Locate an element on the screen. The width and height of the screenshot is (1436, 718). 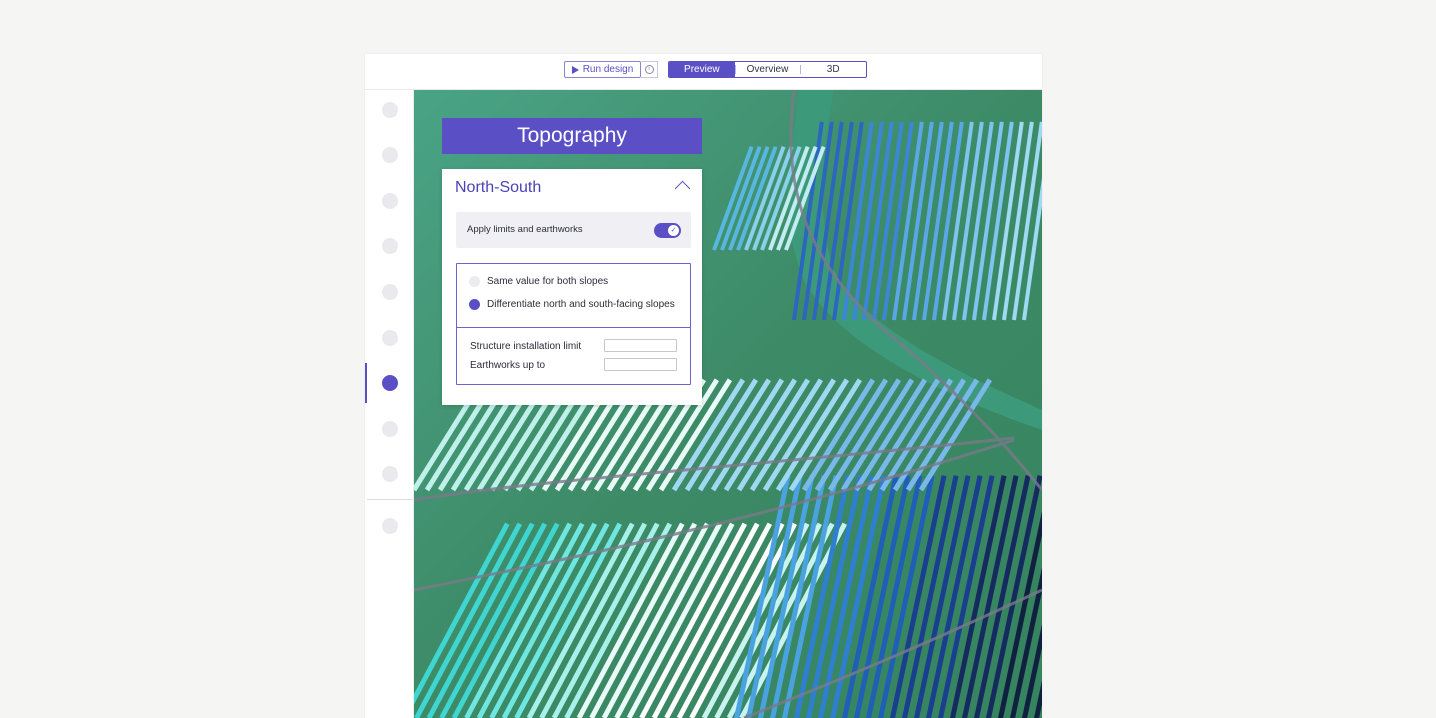
tab-overview: Overview is located at coordinates (767, 69).